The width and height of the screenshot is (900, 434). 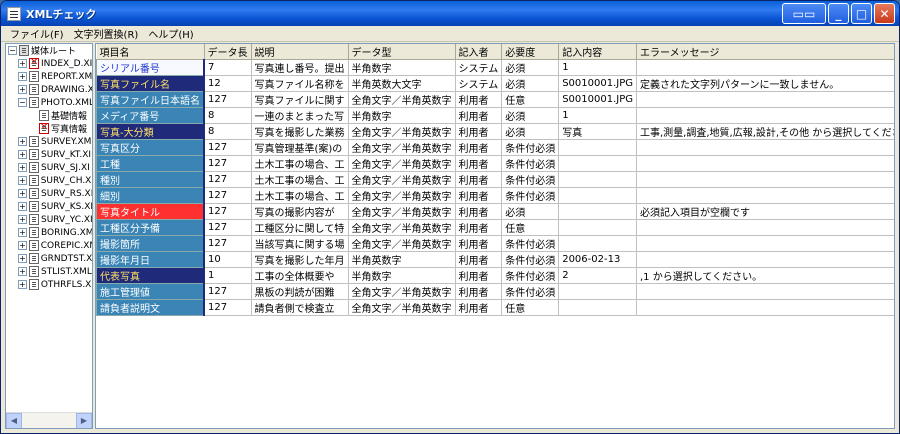 What do you see at coordinates (300, 195) in the screenshot?
I see `table-cell: 土木工事の場合、工` at bounding box center [300, 195].